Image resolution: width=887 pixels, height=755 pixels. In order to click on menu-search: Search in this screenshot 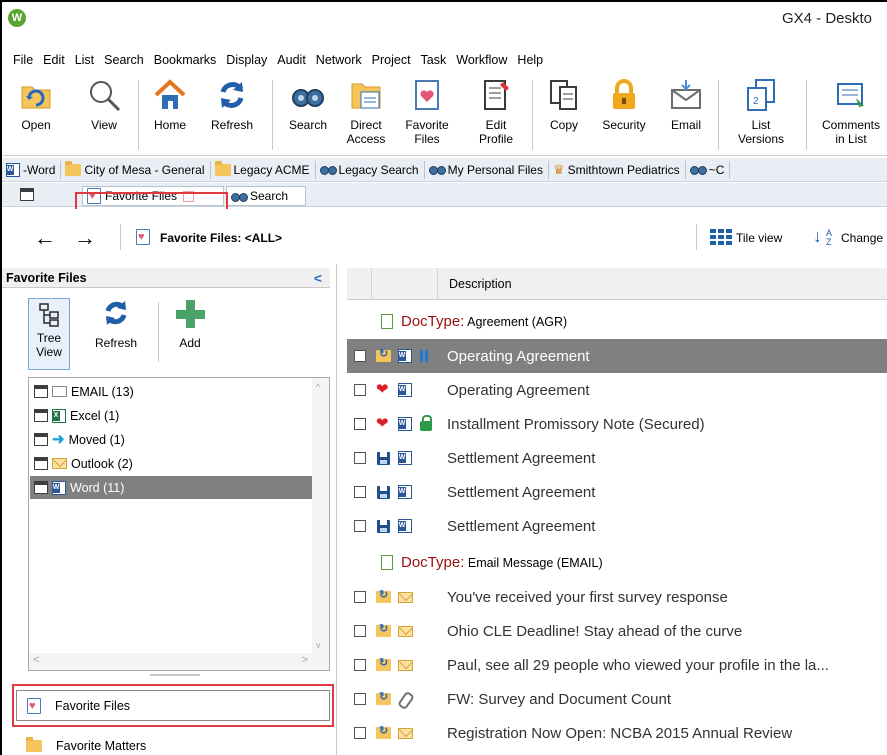, I will do `click(124, 60)`.